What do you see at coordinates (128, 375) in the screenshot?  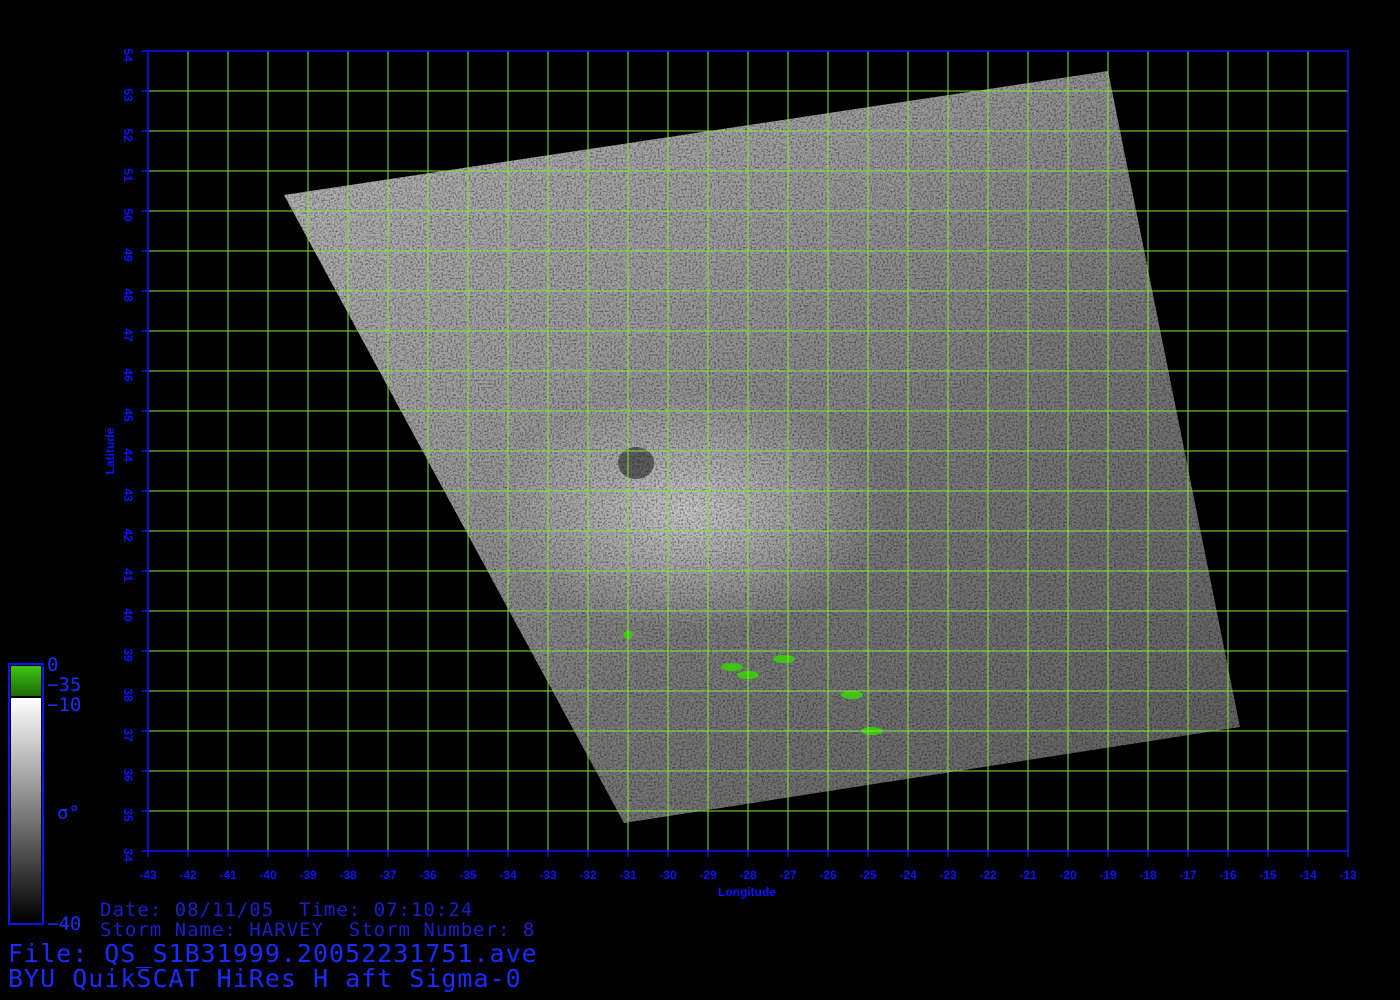 I see `y-tick-label: 46` at bounding box center [128, 375].